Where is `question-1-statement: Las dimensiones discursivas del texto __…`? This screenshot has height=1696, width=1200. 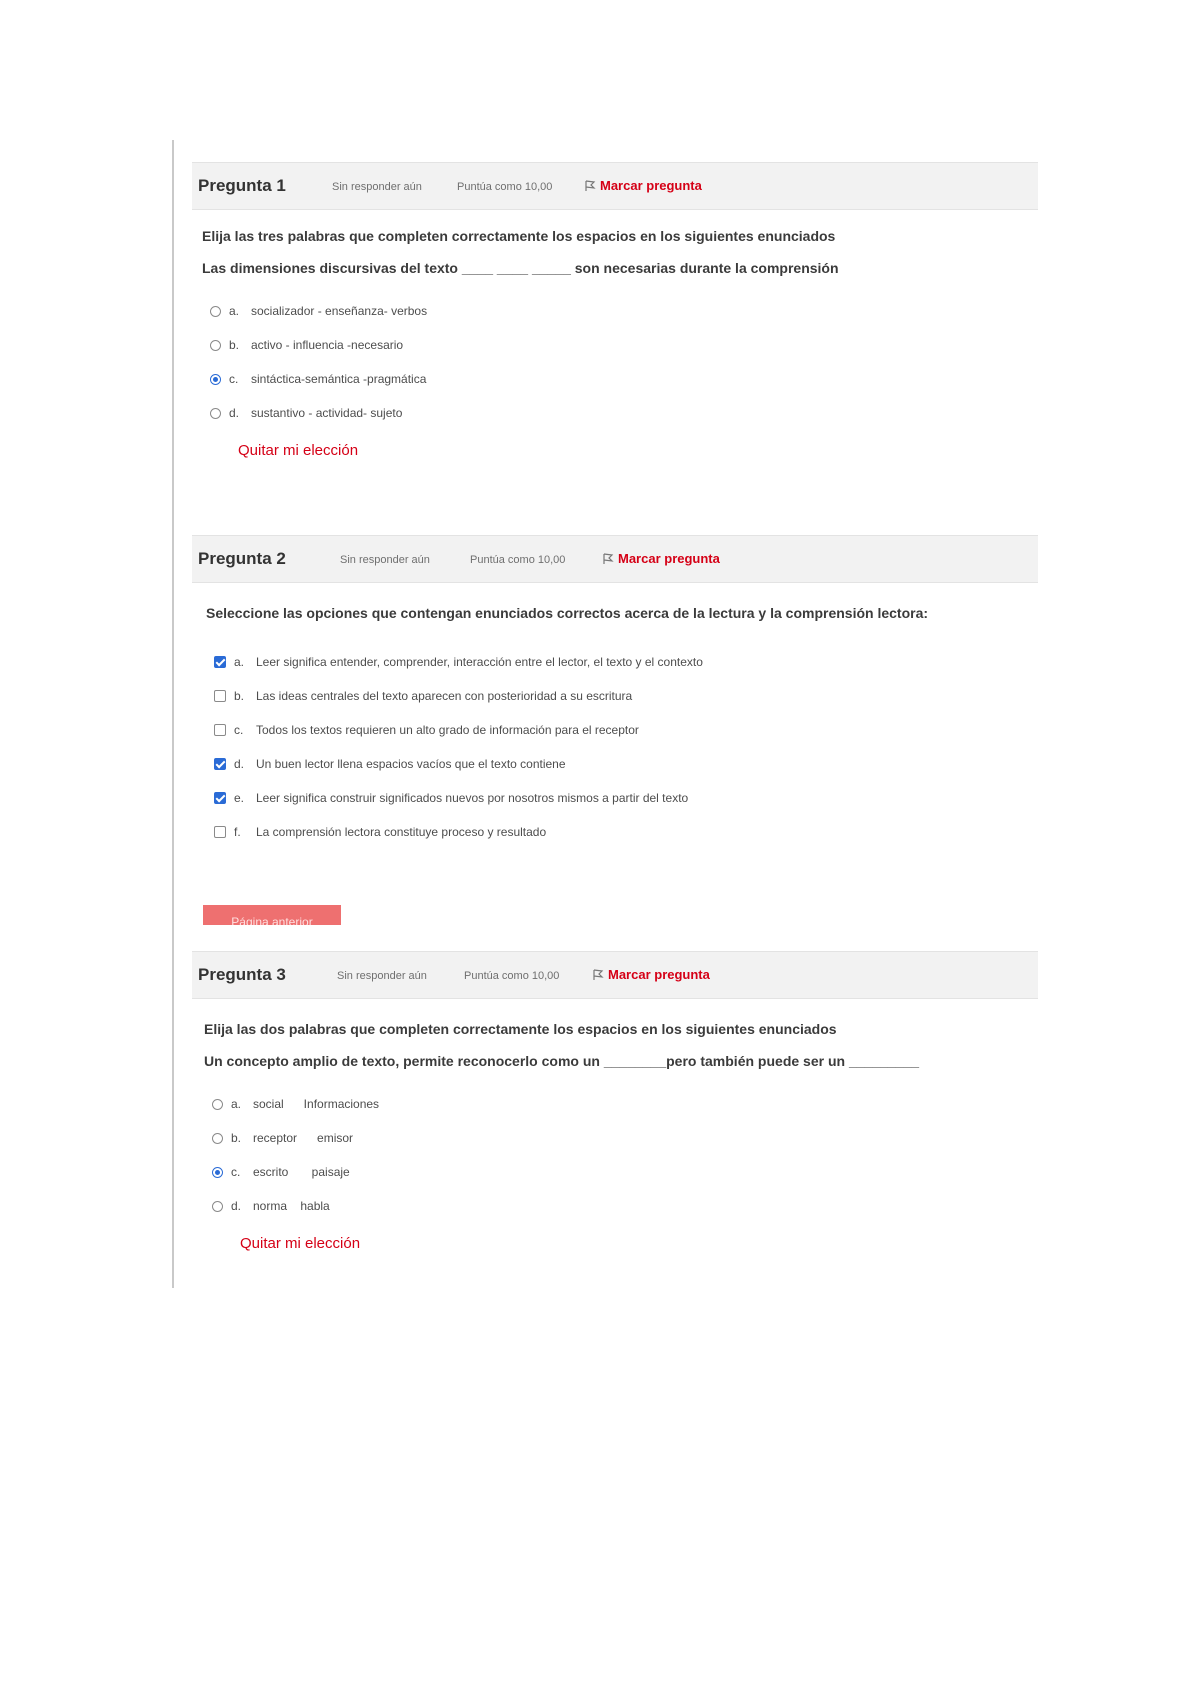
question-1-statement: Las dimensiones discursivas del texto __… is located at coordinates (520, 268).